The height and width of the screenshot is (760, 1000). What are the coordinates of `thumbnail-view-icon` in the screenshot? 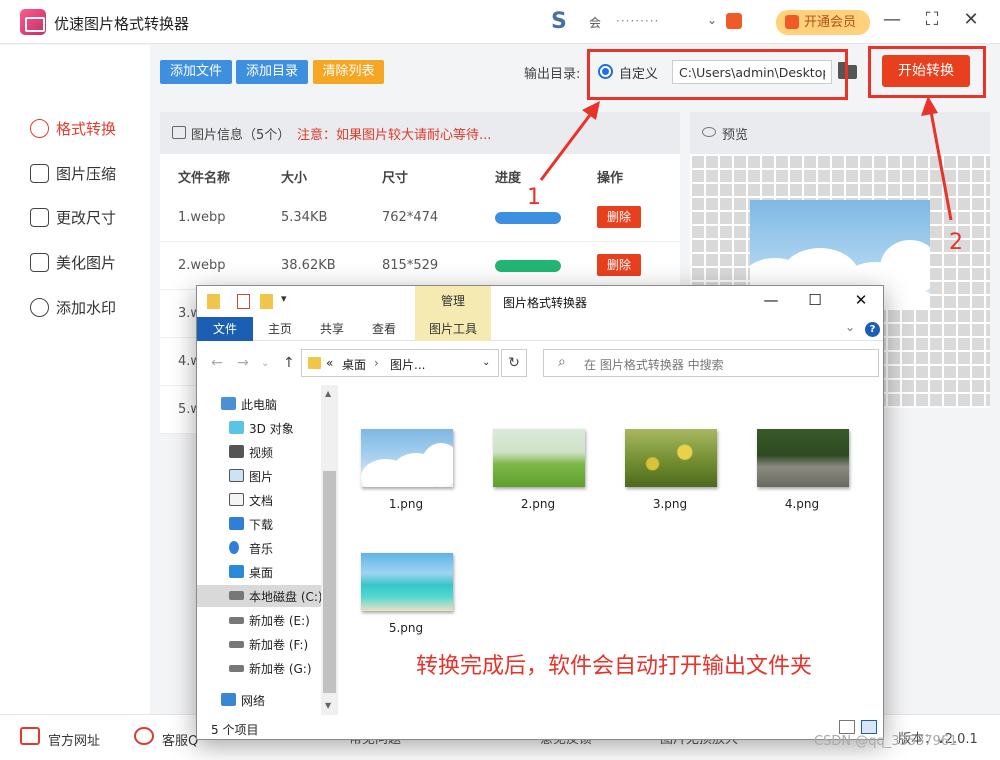 It's located at (869, 727).